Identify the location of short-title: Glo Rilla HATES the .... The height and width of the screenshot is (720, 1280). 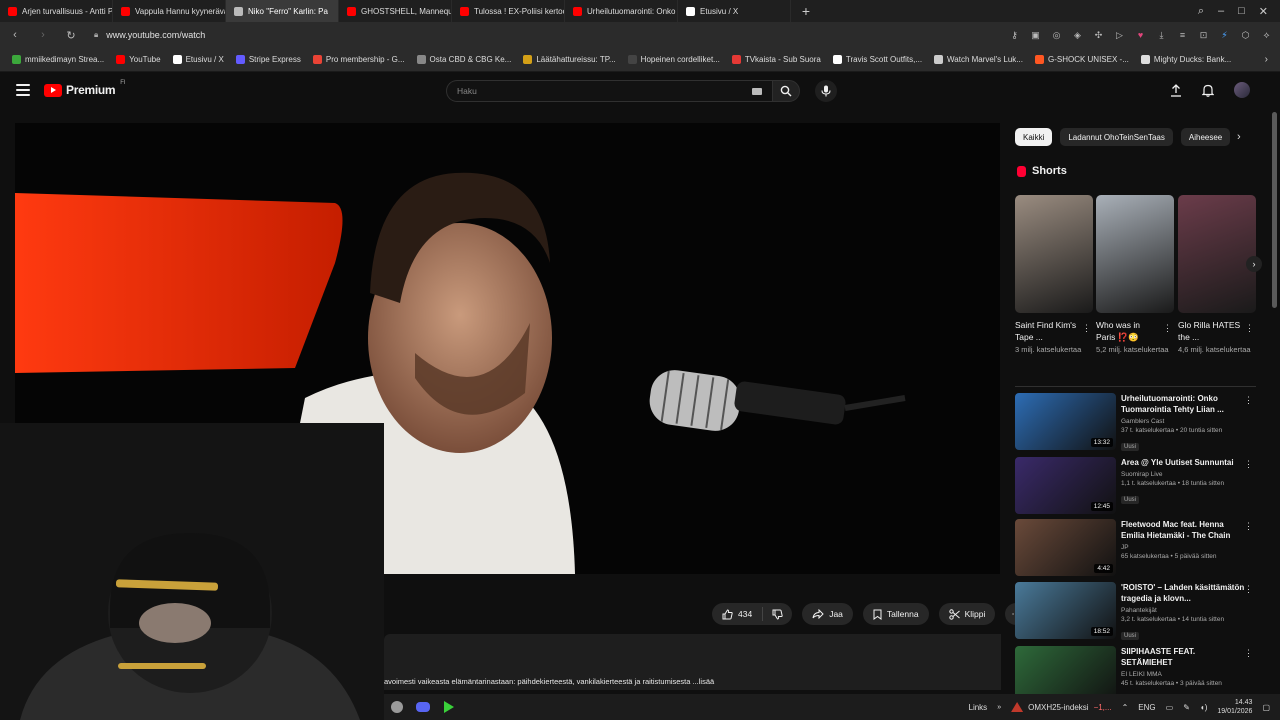
(1210, 331).